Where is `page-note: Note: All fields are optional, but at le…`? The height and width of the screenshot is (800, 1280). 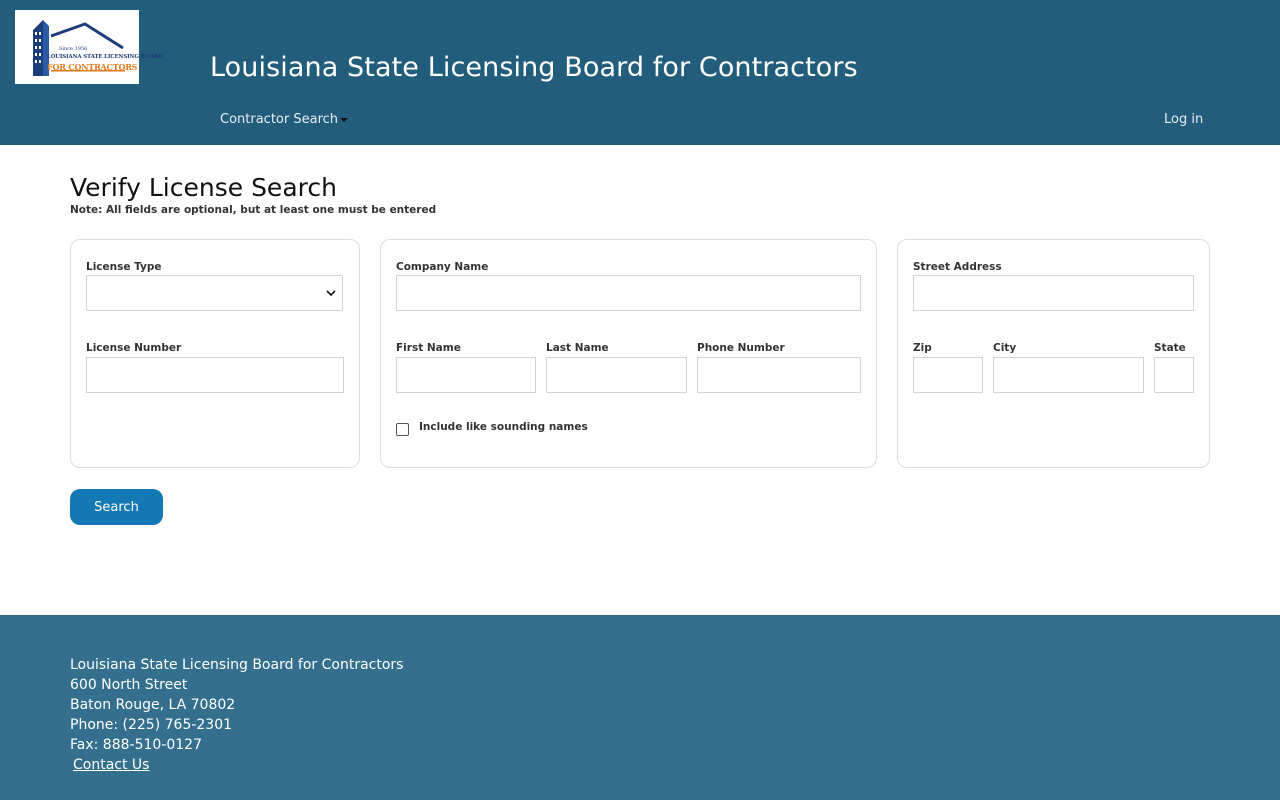 page-note: Note: All fields are optional, but at le… is located at coordinates (253, 210).